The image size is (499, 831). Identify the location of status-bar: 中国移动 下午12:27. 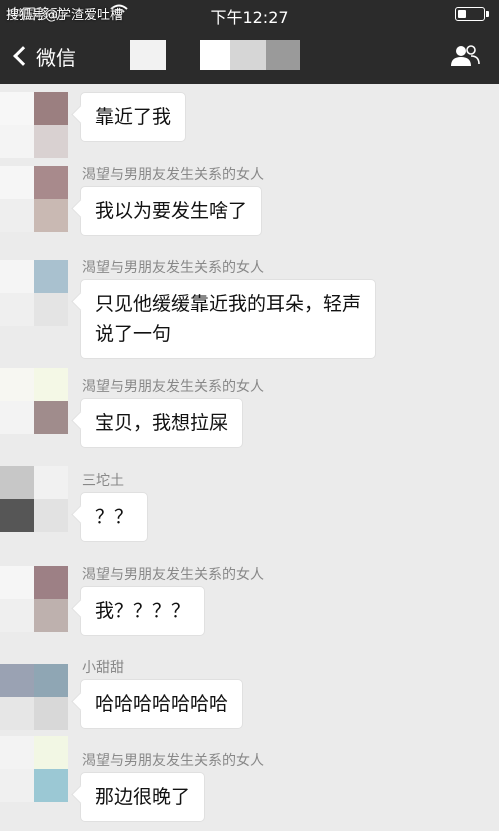
(249, 14).